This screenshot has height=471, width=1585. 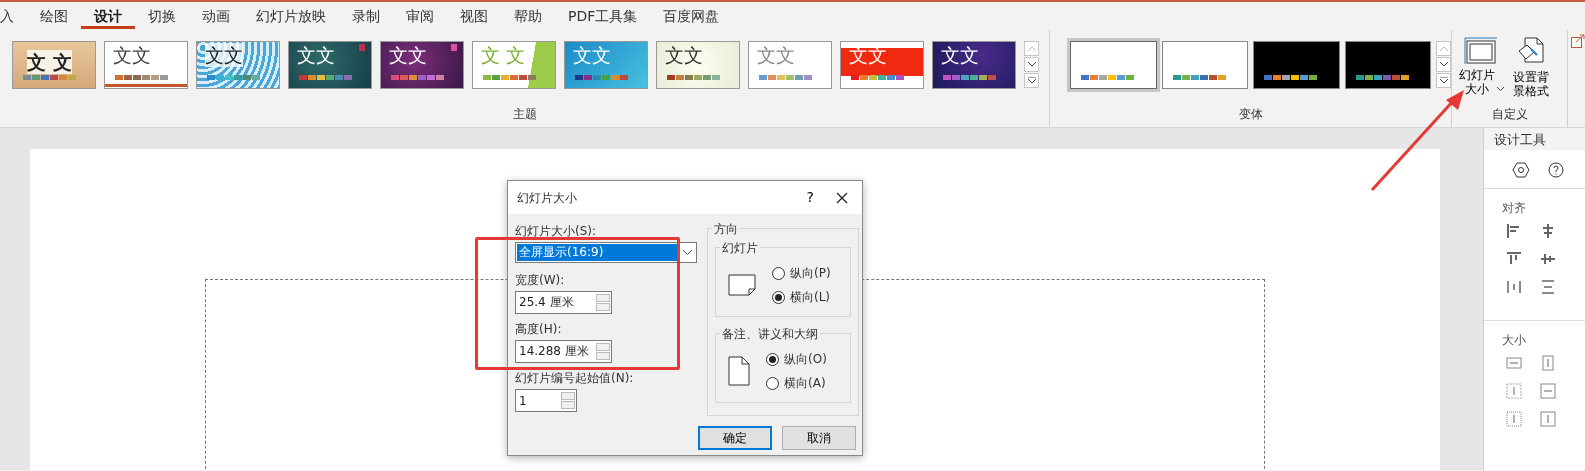 I want to click on radio-option: 纵向(P), so click(x=801, y=273).